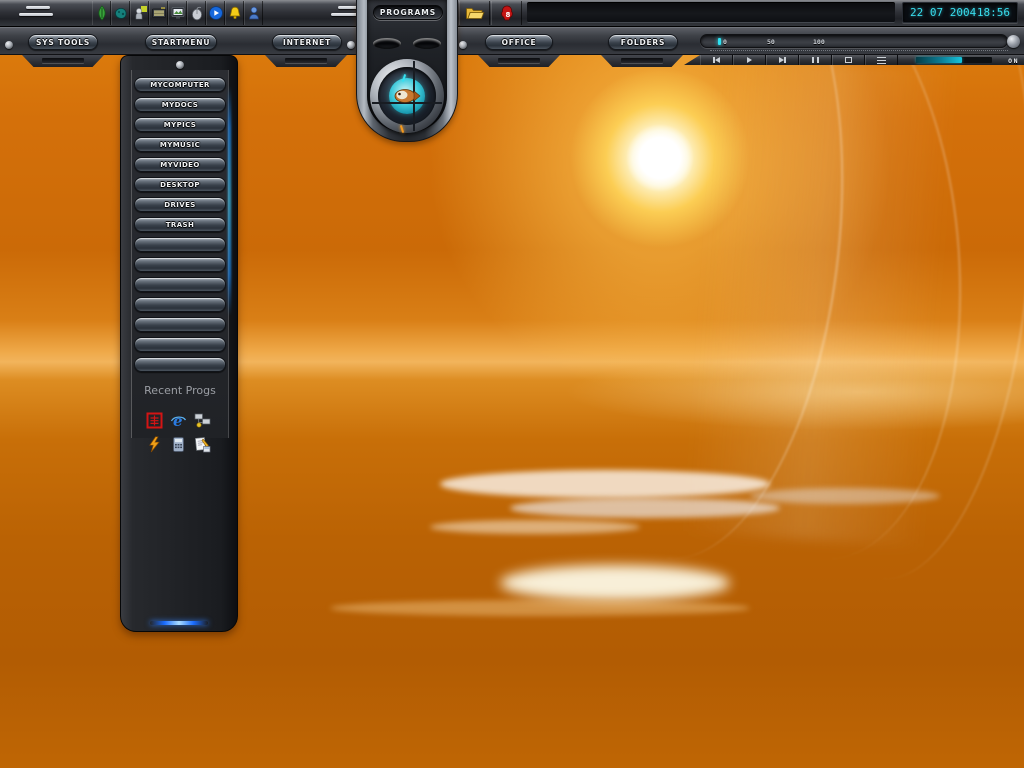 This screenshot has height=768, width=1024. I want to click on tick-ruler-line, so click(859, 50).